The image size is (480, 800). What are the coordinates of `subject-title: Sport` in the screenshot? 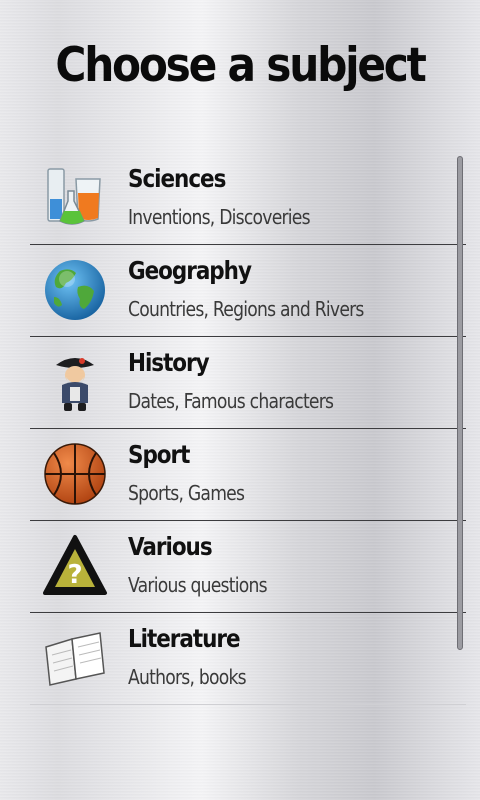 It's located at (159, 454).